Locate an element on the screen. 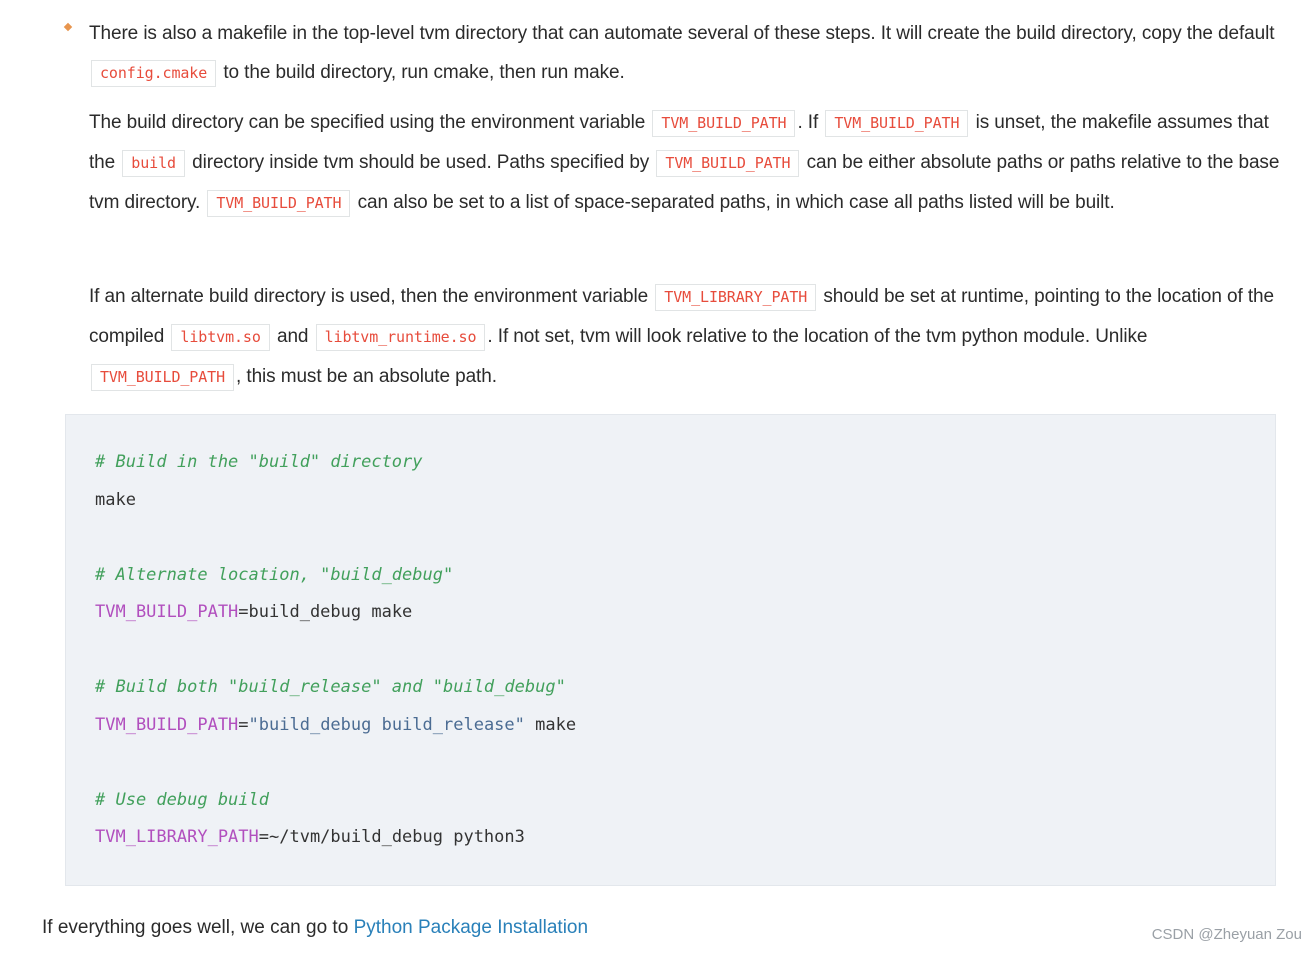 This screenshot has height=956, width=1316. inline-code-libtvm-so: libtvm.so is located at coordinates (220, 337).